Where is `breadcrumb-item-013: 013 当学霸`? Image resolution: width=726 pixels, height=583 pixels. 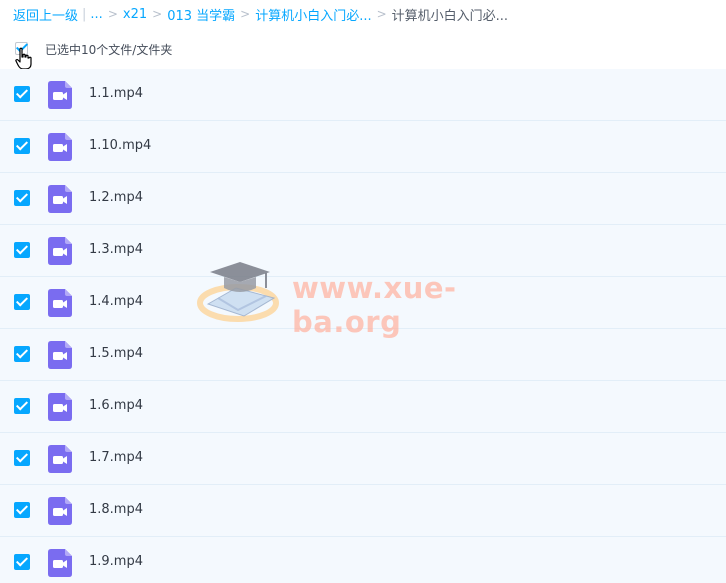 breadcrumb-item-013: 013 当学霸 is located at coordinates (201, 14).